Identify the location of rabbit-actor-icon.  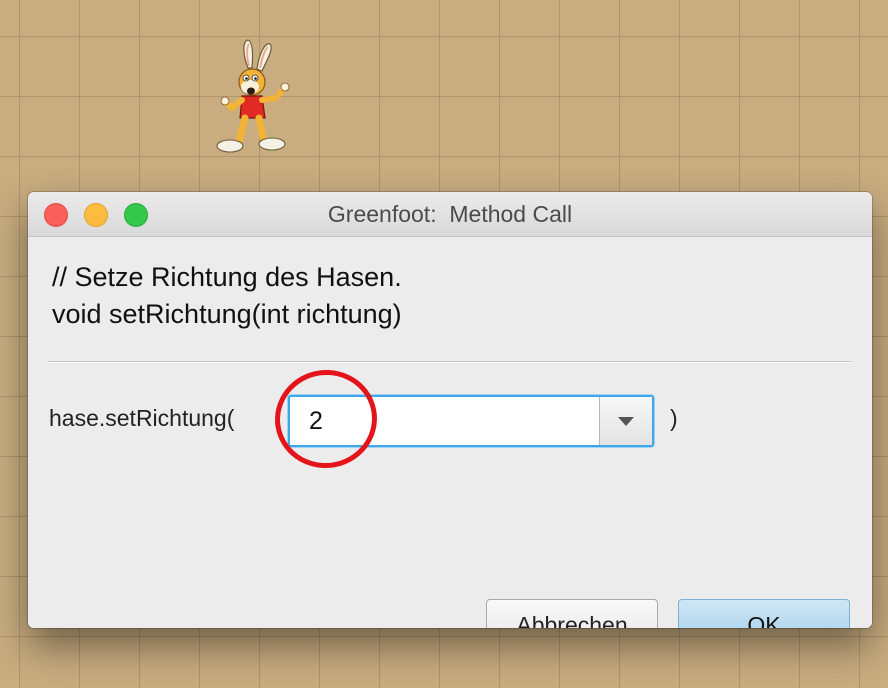
(254, 98).